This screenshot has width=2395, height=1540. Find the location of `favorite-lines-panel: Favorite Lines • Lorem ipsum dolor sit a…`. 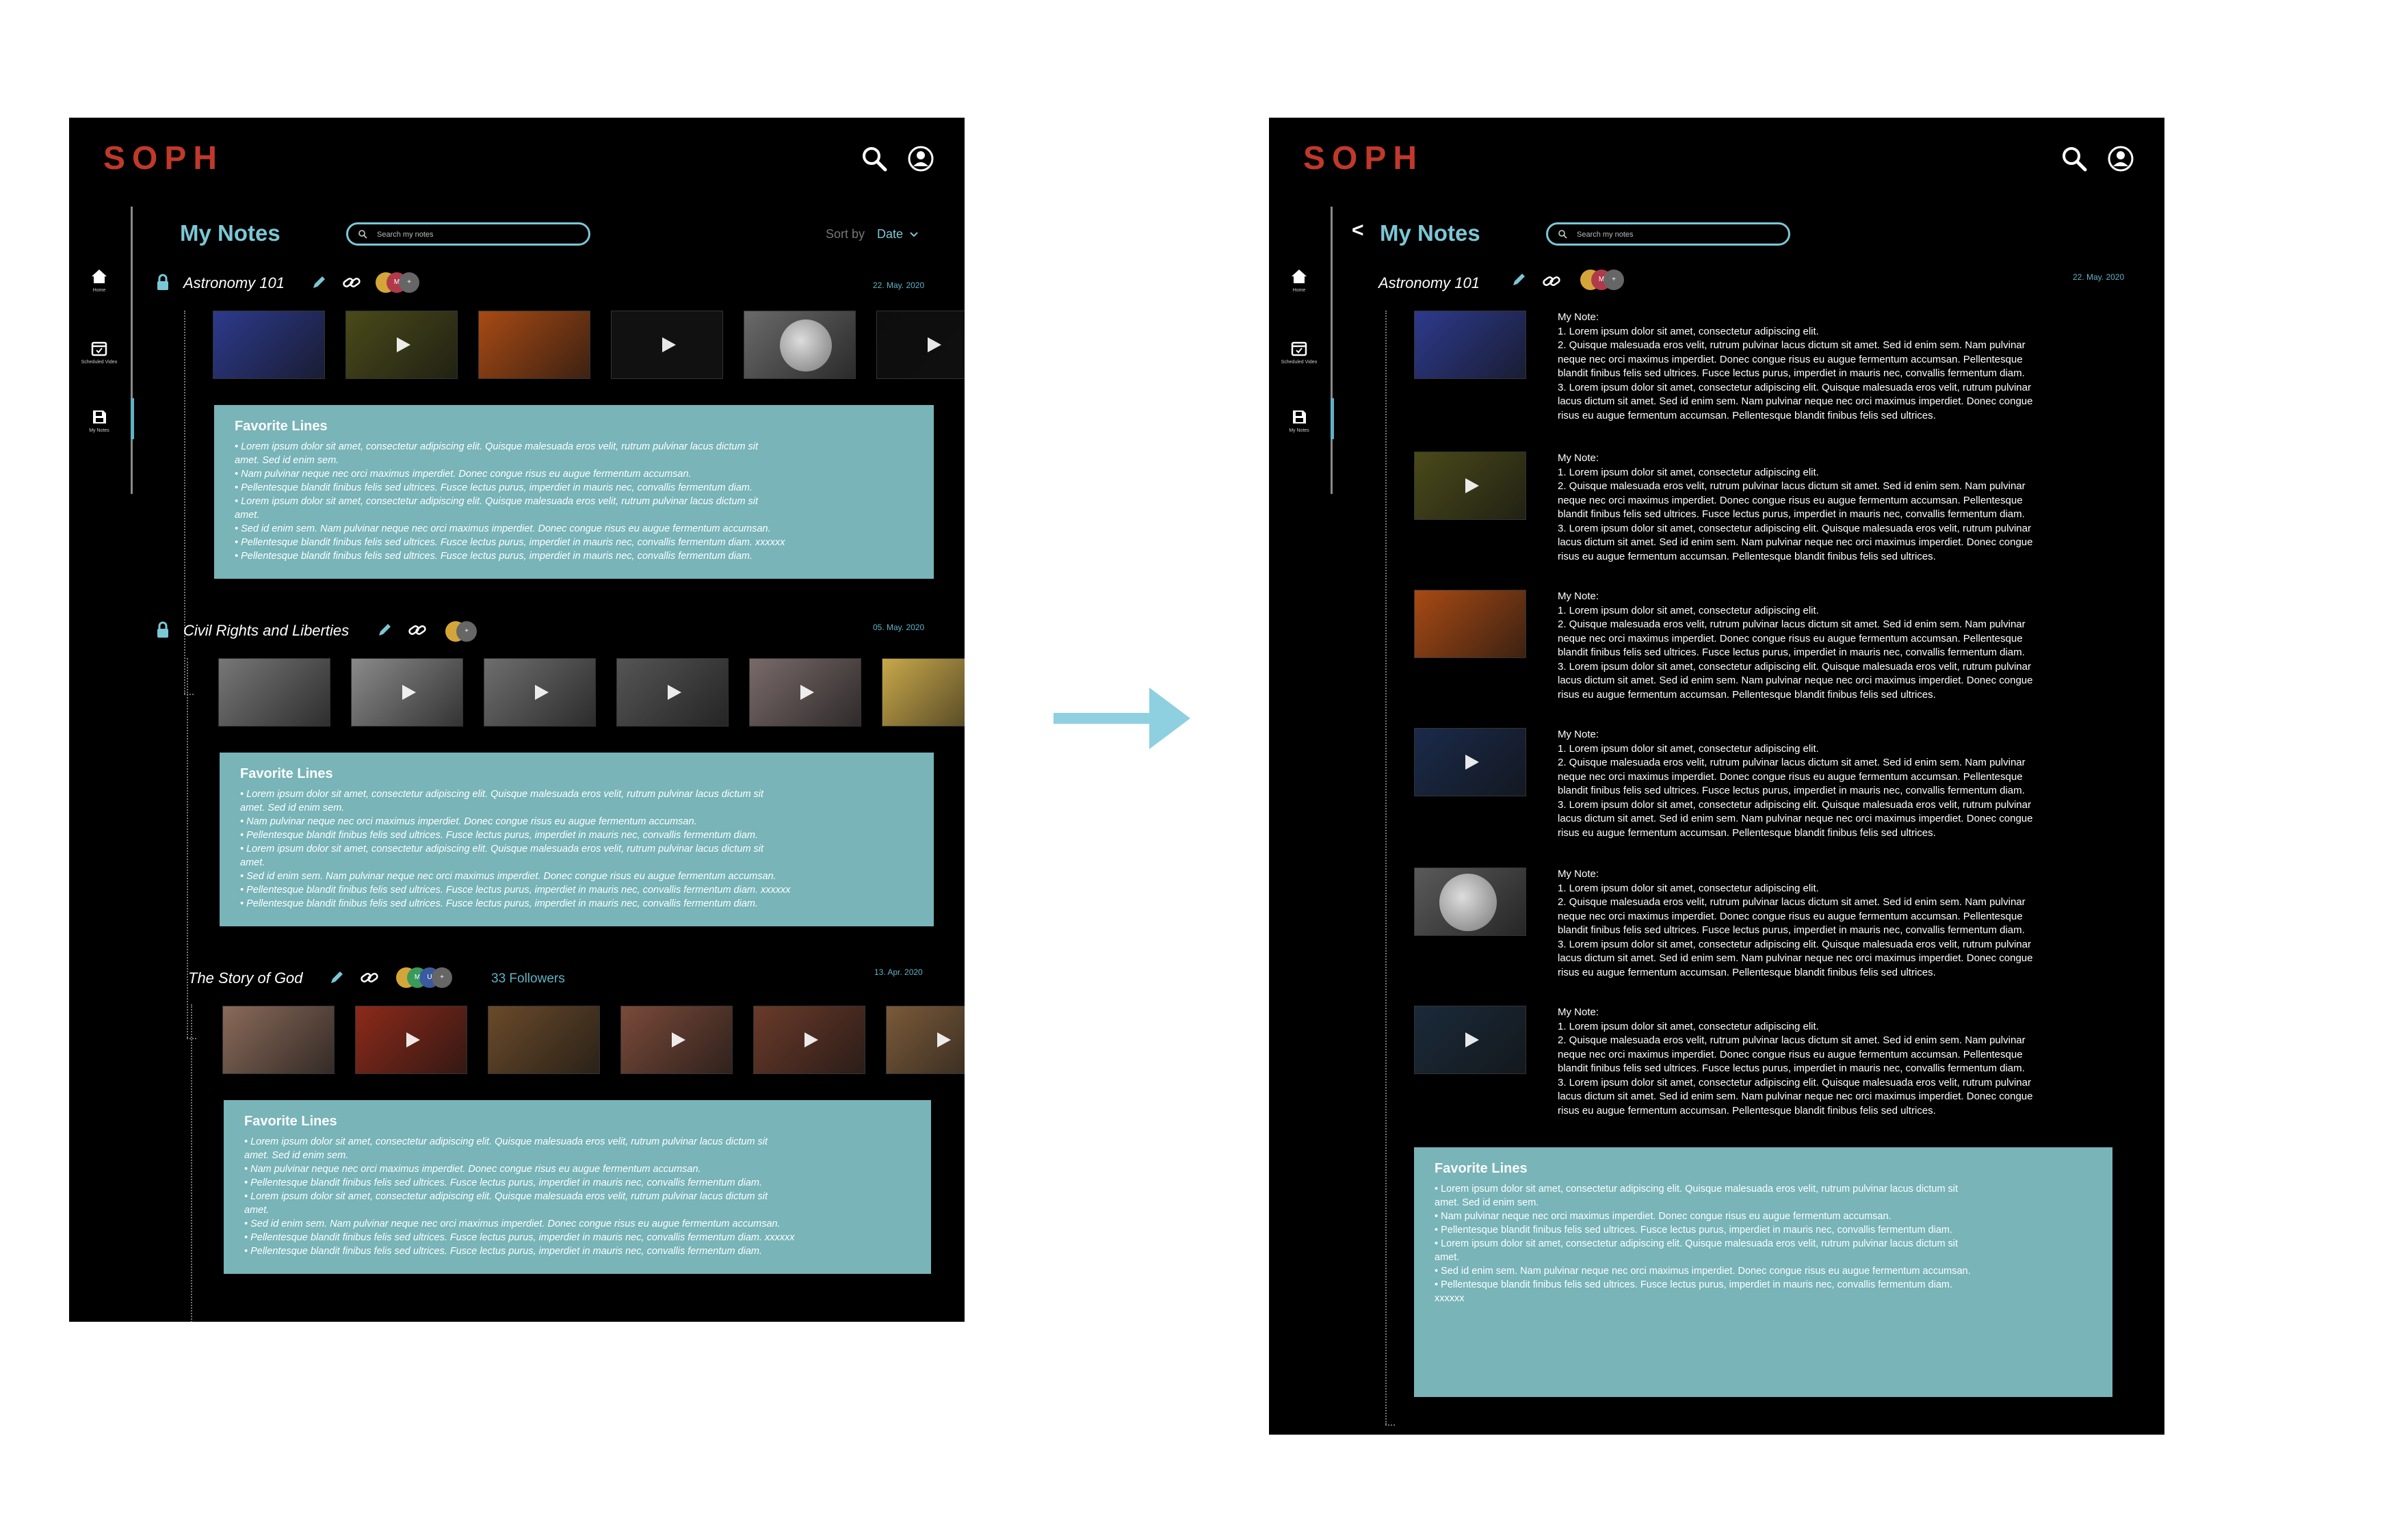

favorite-lines-panel: Favorite Lines • Lorem ipsum dolor sit a… is located at coordinates (1763, 1272).